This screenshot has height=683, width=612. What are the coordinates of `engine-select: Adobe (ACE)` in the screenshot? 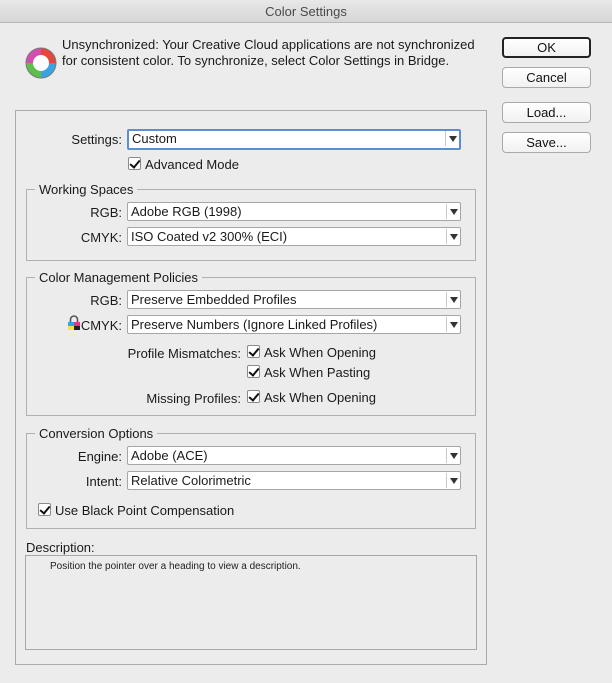 It's located at (294, 455).